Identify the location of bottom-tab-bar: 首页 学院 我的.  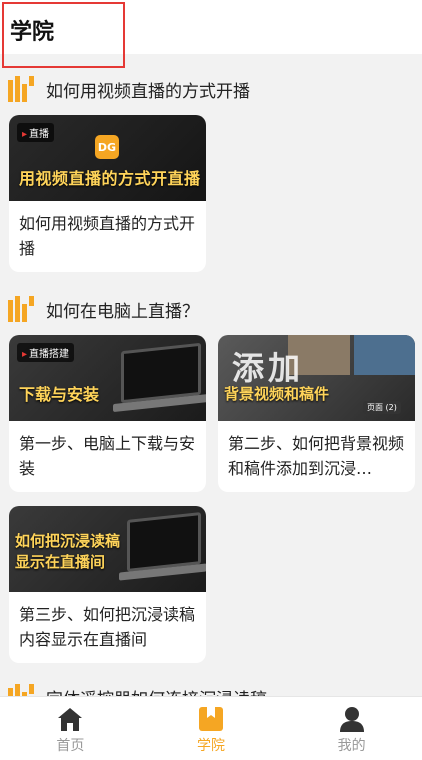
(211, 728).